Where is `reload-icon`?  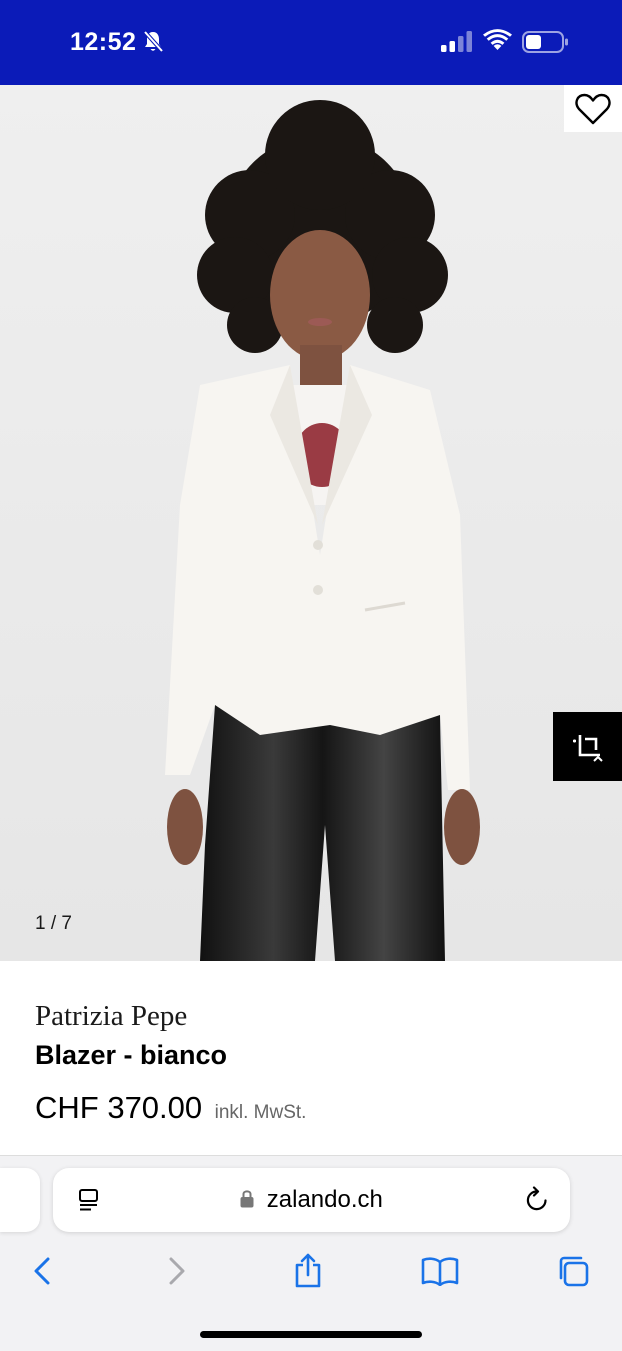
reload-icon is located at coordinates (537, 1200).